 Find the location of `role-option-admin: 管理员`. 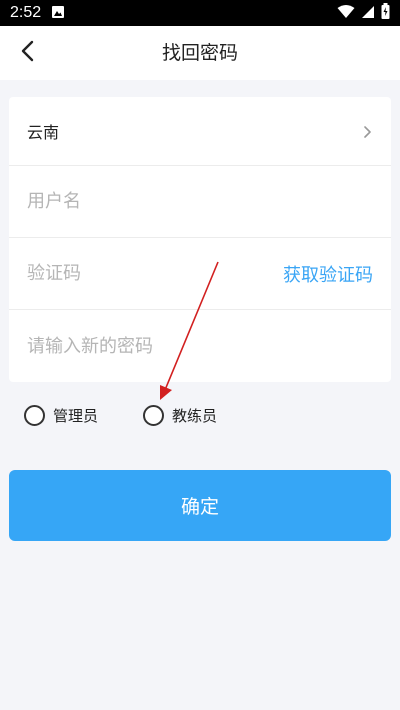

role-option-admin: 管理员 is located at coordinates (61, 415).